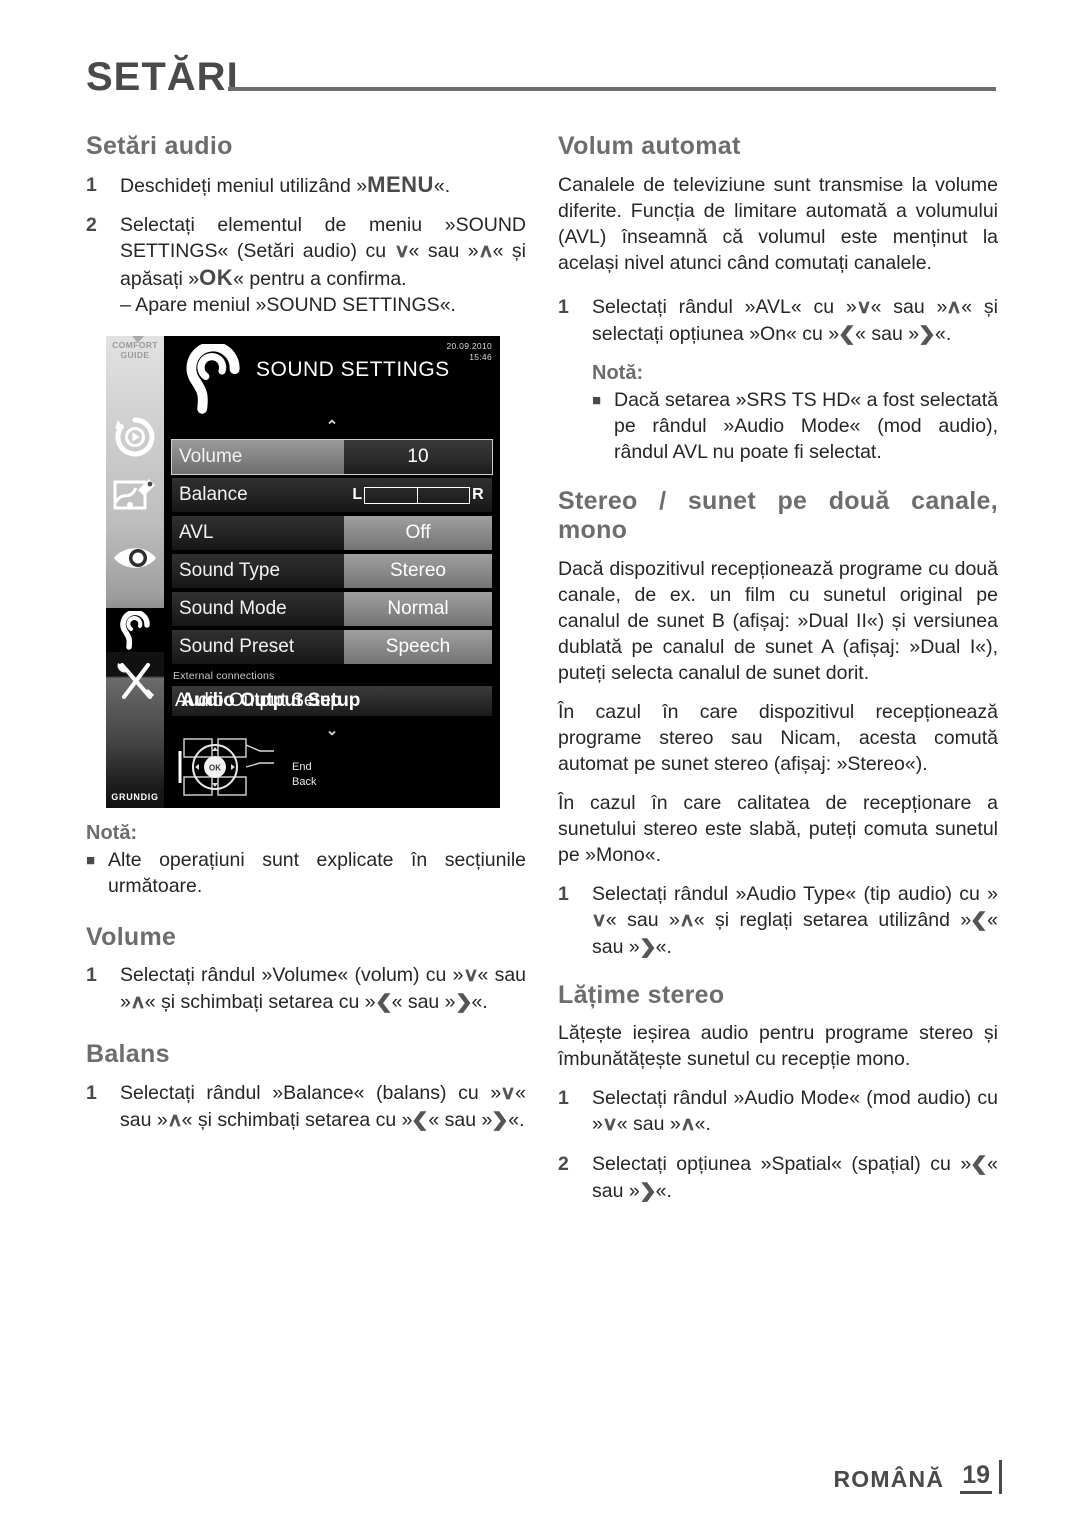  What do you see at coordinates (216, 277) in the screenshot?
I see `key-label: OK` at bounding box center [216, 277].